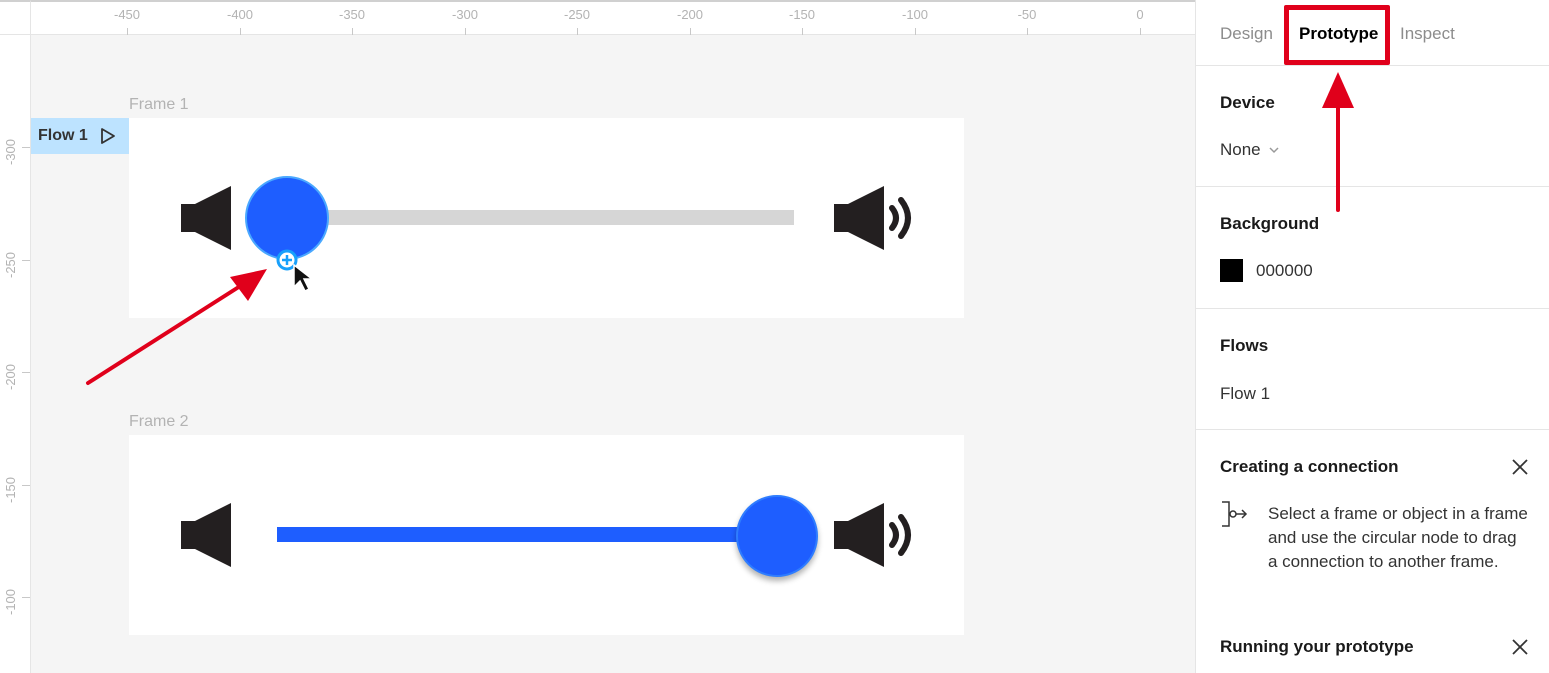 This screenshot has height=673, width=1549. What do you see at coordinates (1372, 126) in the screenshot?
I see `device-section: Device None` at bounding box center [1372, 126].